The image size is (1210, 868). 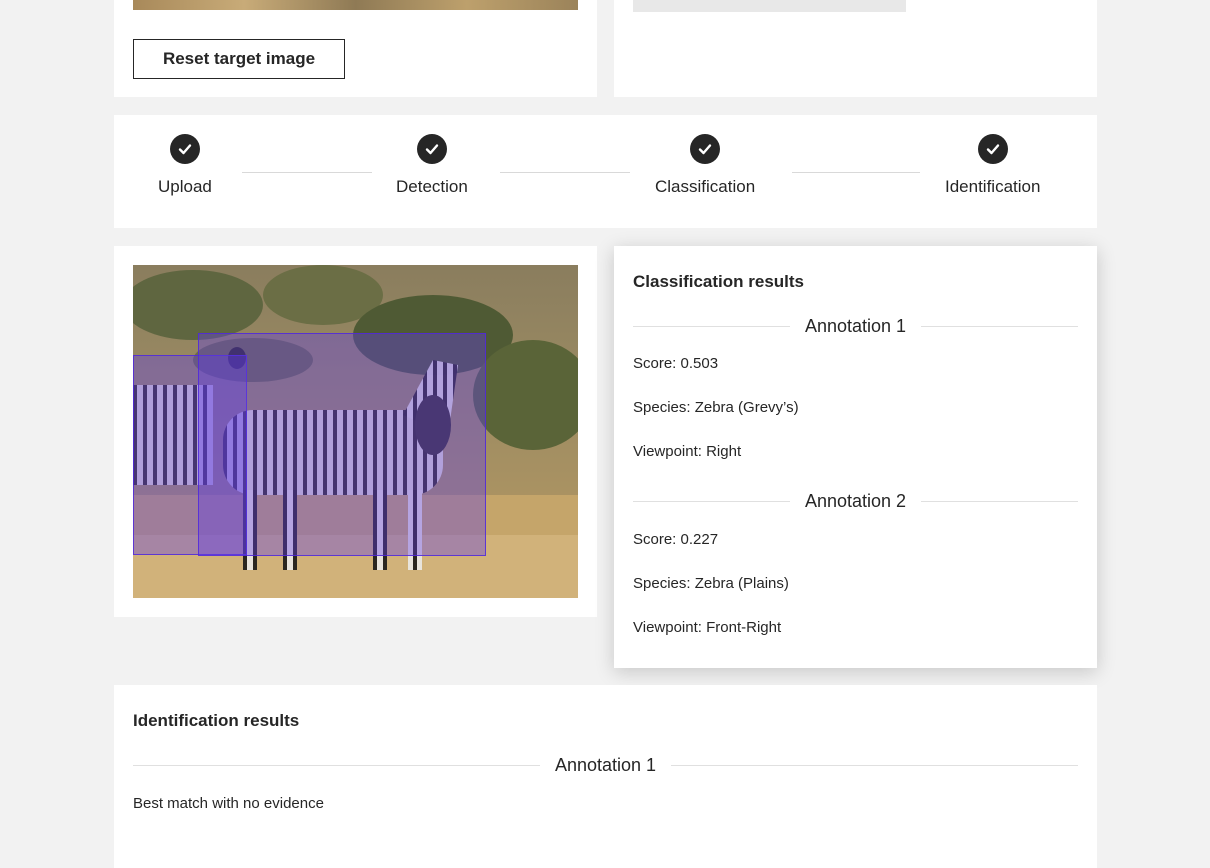 What do you see at coordinates (355, 48) in the screenshot?
I see `target-image-card: Reset target image` at bounding box center [355, 48].